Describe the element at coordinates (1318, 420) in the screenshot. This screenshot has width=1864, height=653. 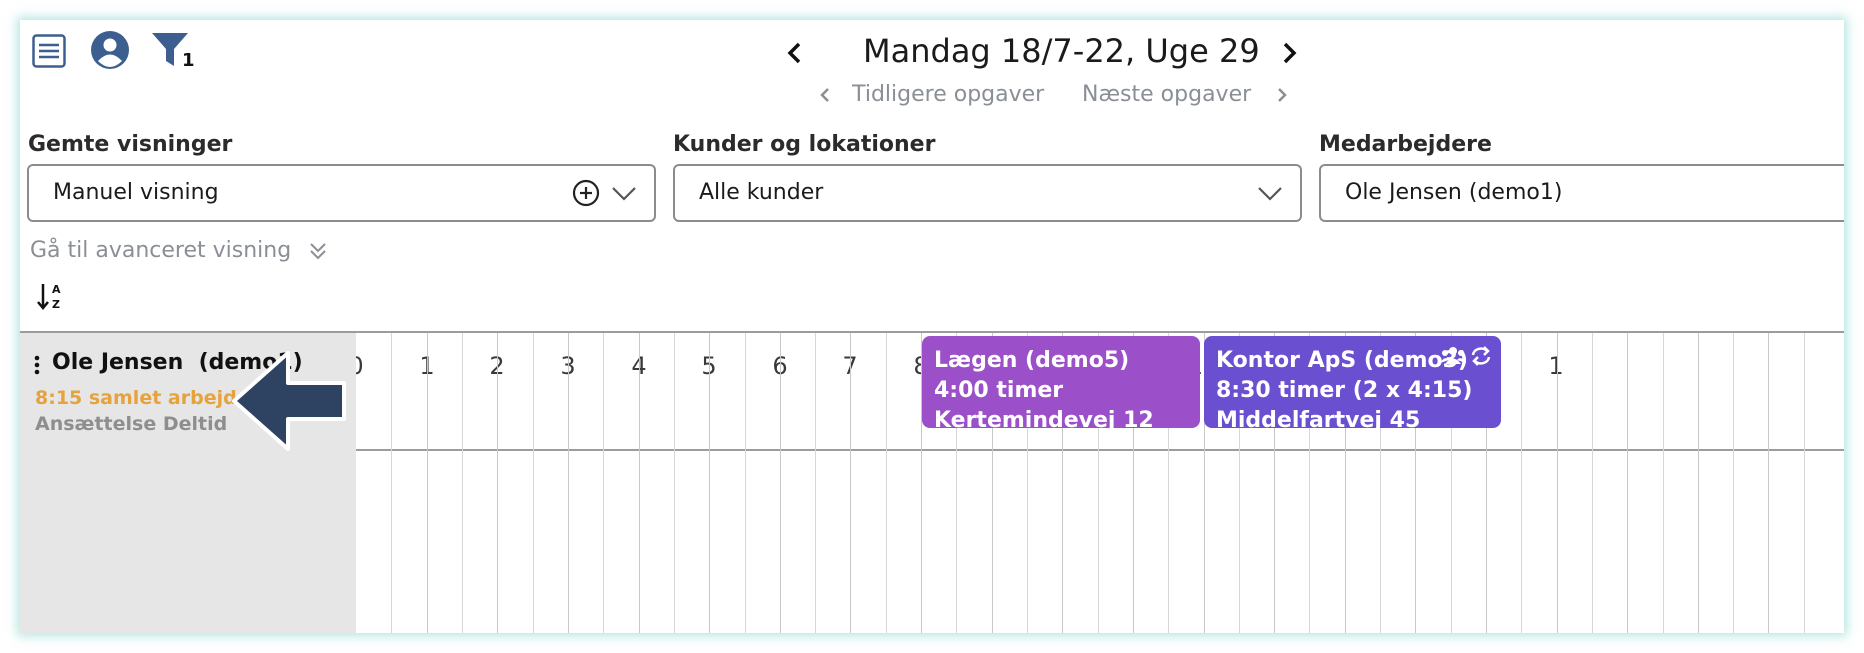
I see `event-address: Middelfartvej 45` at that location.